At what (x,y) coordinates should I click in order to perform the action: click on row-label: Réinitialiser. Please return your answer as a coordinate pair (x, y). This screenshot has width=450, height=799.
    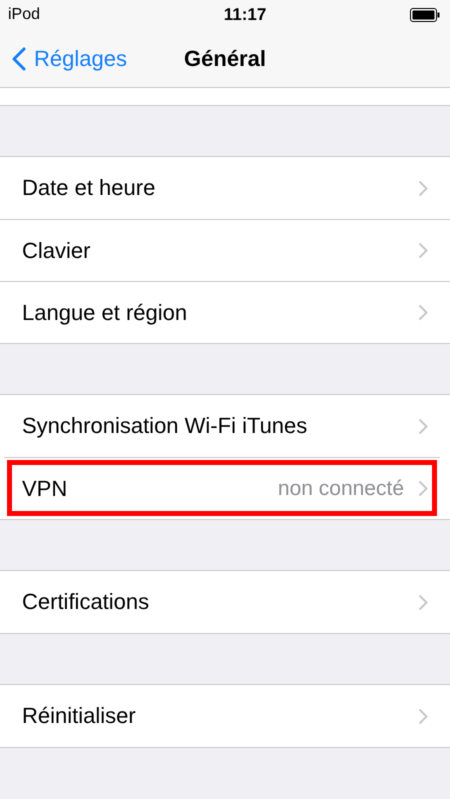
    Looking at the image, I should click on (79, 716).